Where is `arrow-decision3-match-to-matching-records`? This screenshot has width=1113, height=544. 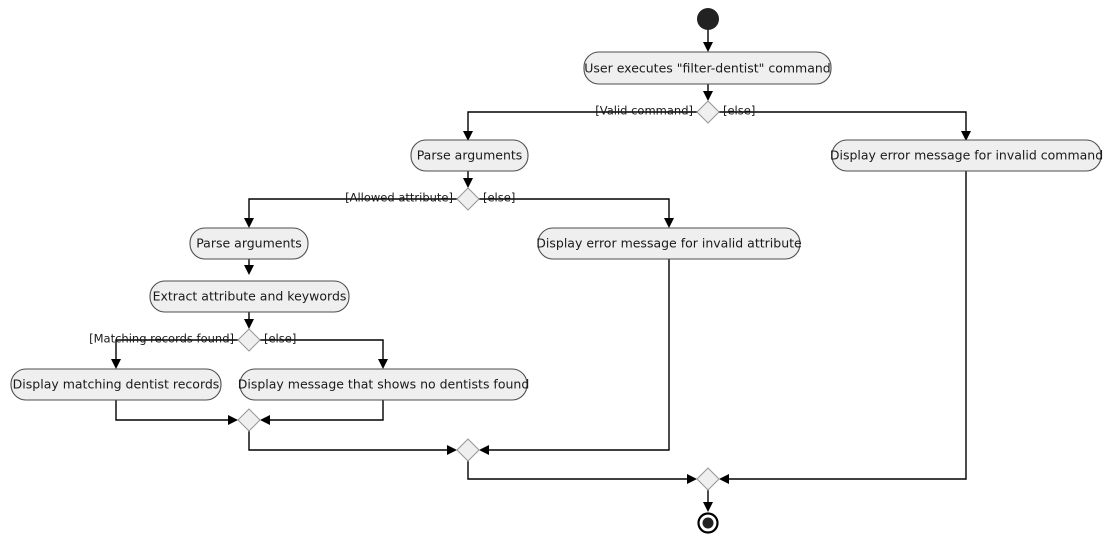 arrow-decision3-match-to-matching-records is located at coordinates (116, 364).